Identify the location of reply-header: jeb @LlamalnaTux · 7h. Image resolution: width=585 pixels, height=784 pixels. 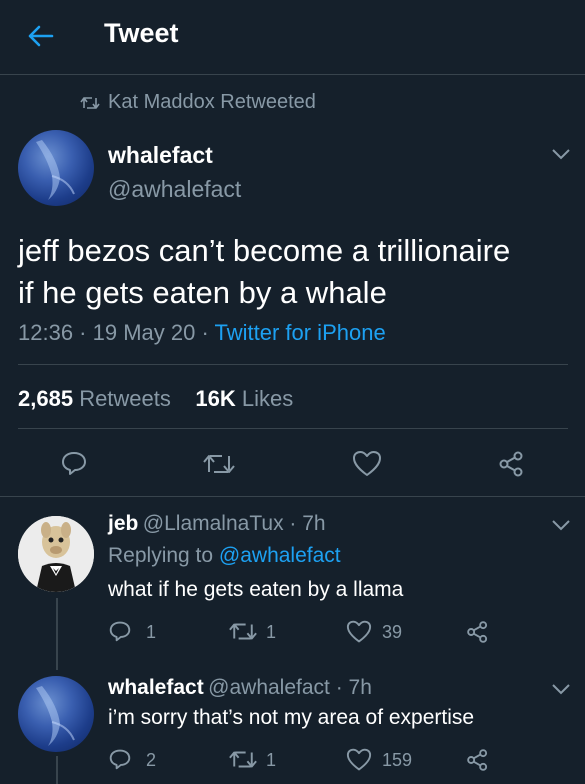
(217, 524).